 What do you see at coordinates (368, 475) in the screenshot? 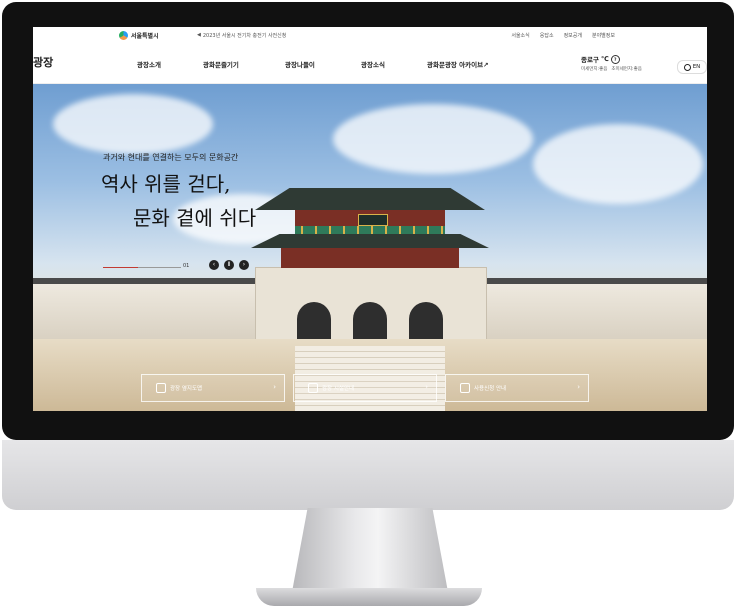
I see `monitor-chin` at bounding box center [368, 475].